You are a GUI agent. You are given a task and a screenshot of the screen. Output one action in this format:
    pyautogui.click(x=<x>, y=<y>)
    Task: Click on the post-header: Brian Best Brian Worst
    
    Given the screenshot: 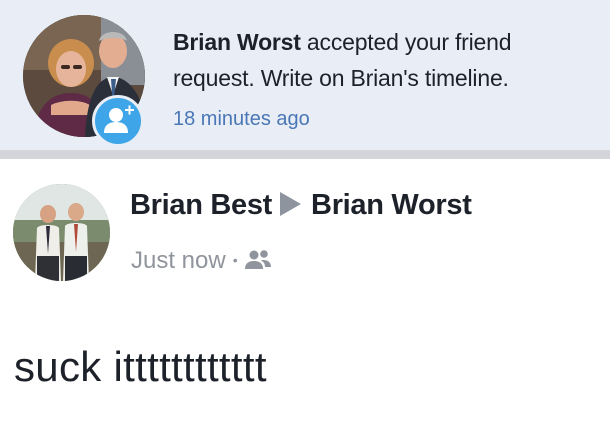 What is the action you would take?
    pyautogui.click(x=301, y=205)
    